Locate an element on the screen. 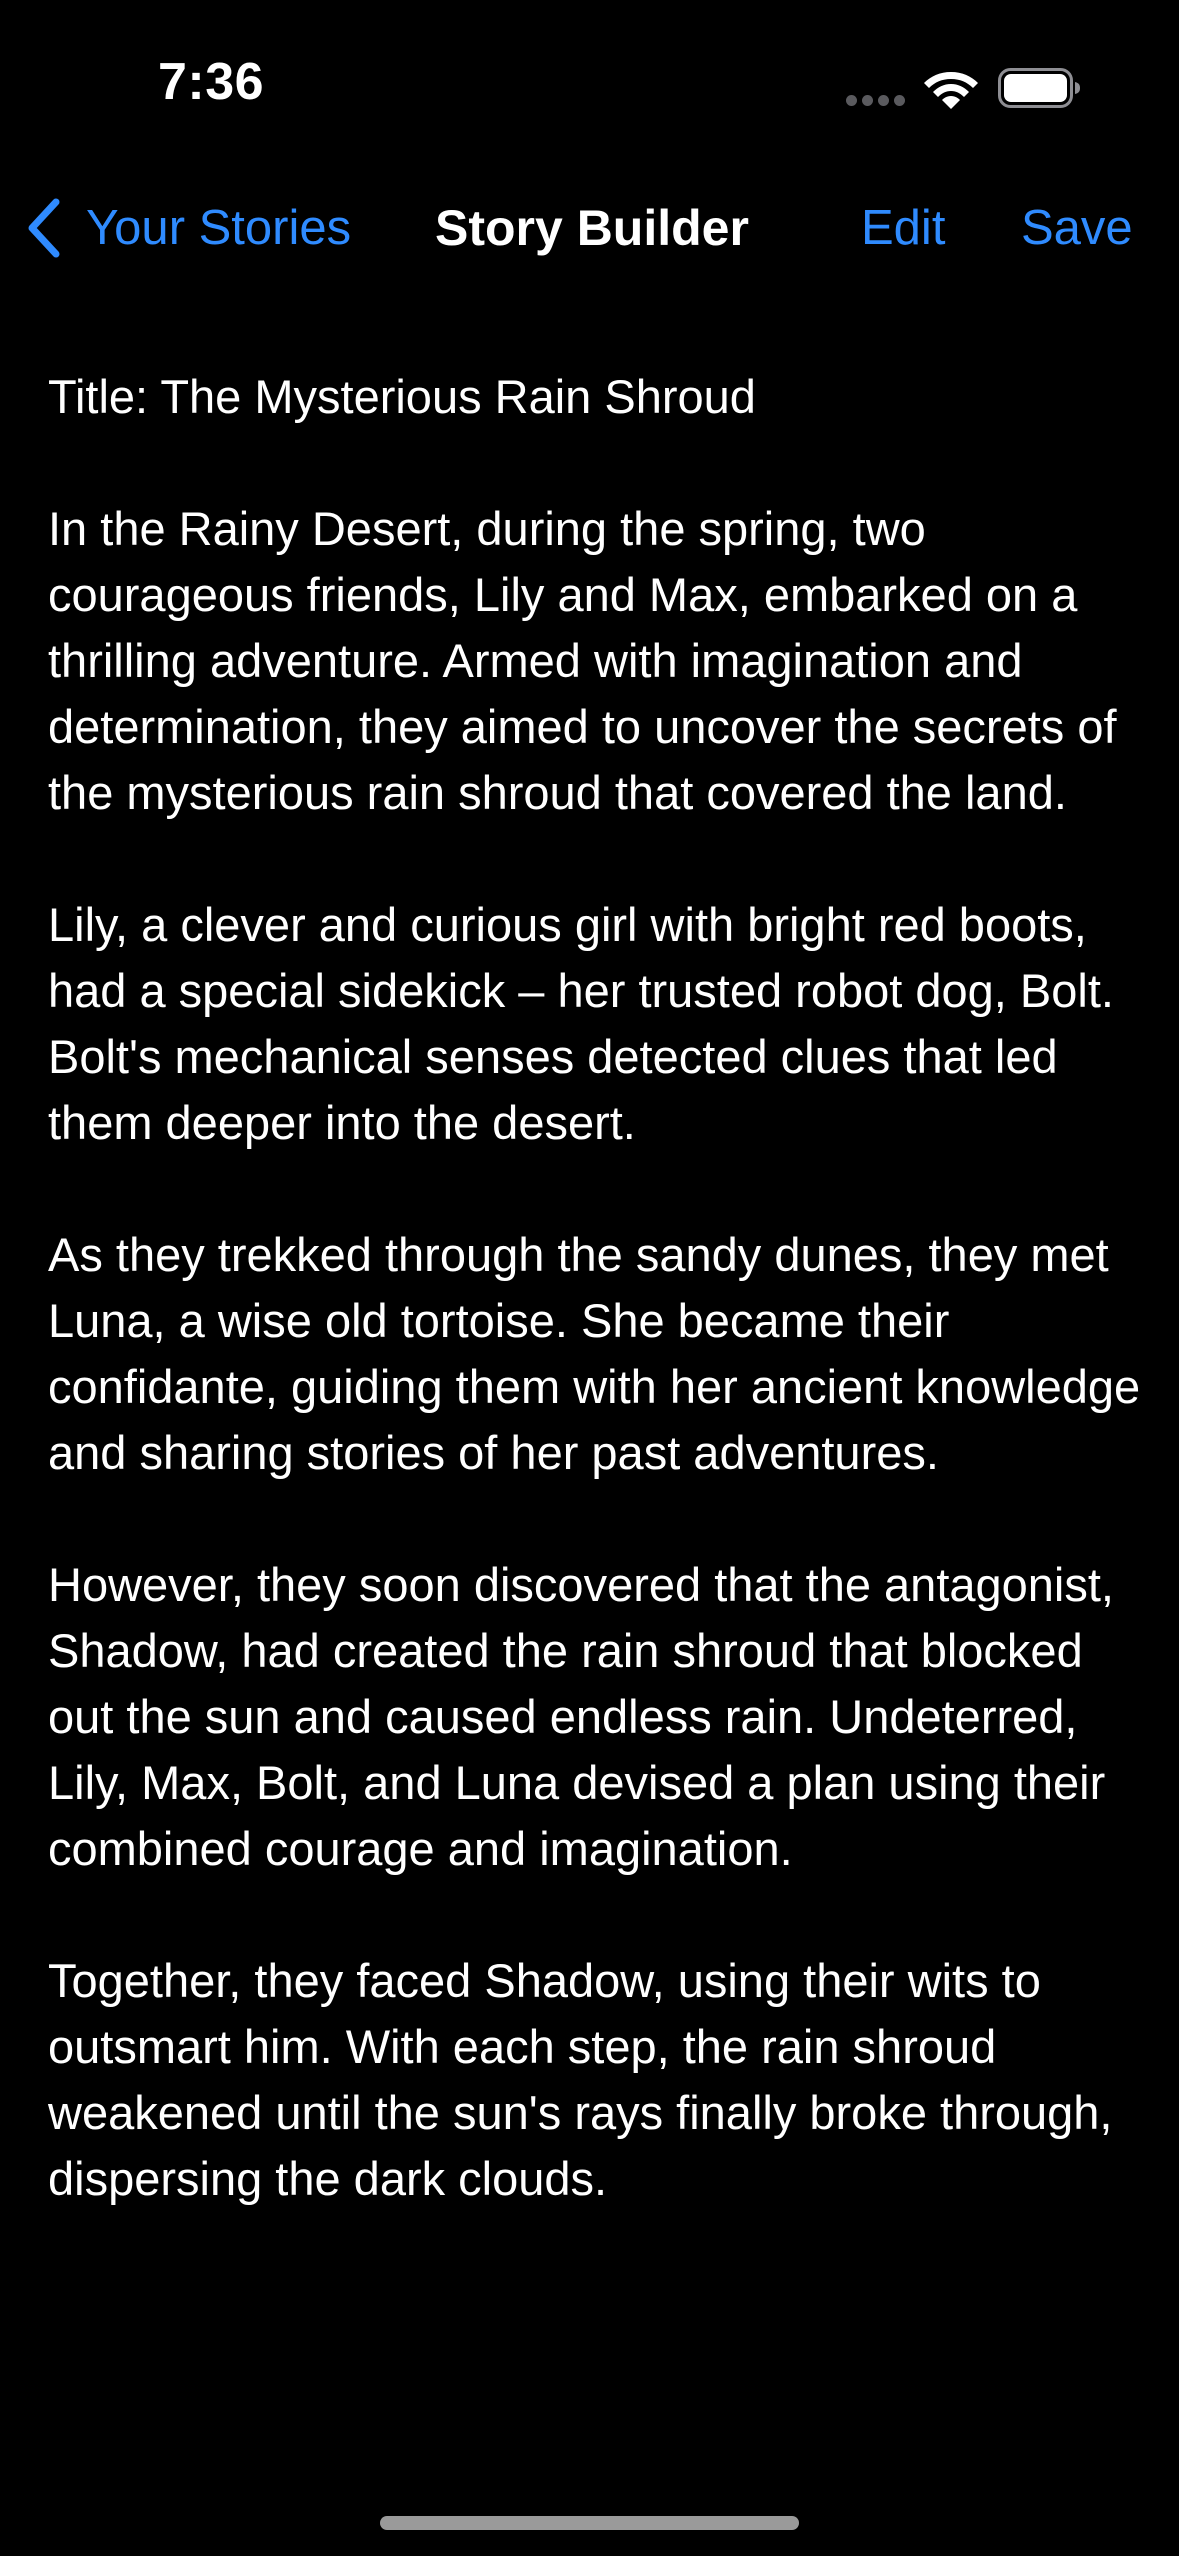  chevron-left-icon is located at coordinates (44, 228).